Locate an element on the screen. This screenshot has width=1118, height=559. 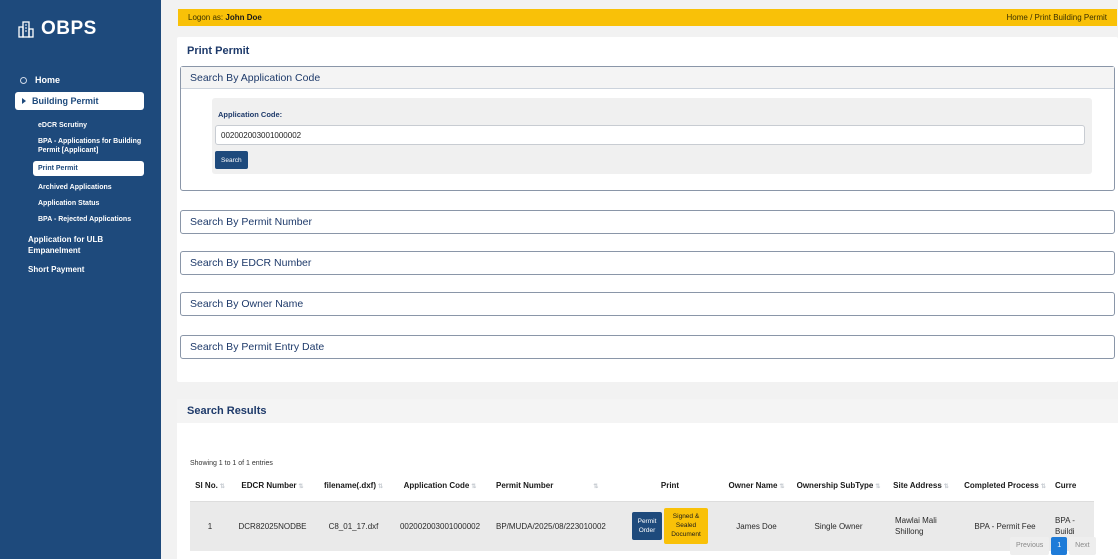
breadcrumb: Home / Print Building Permit is located at coordinates (1057, 17).